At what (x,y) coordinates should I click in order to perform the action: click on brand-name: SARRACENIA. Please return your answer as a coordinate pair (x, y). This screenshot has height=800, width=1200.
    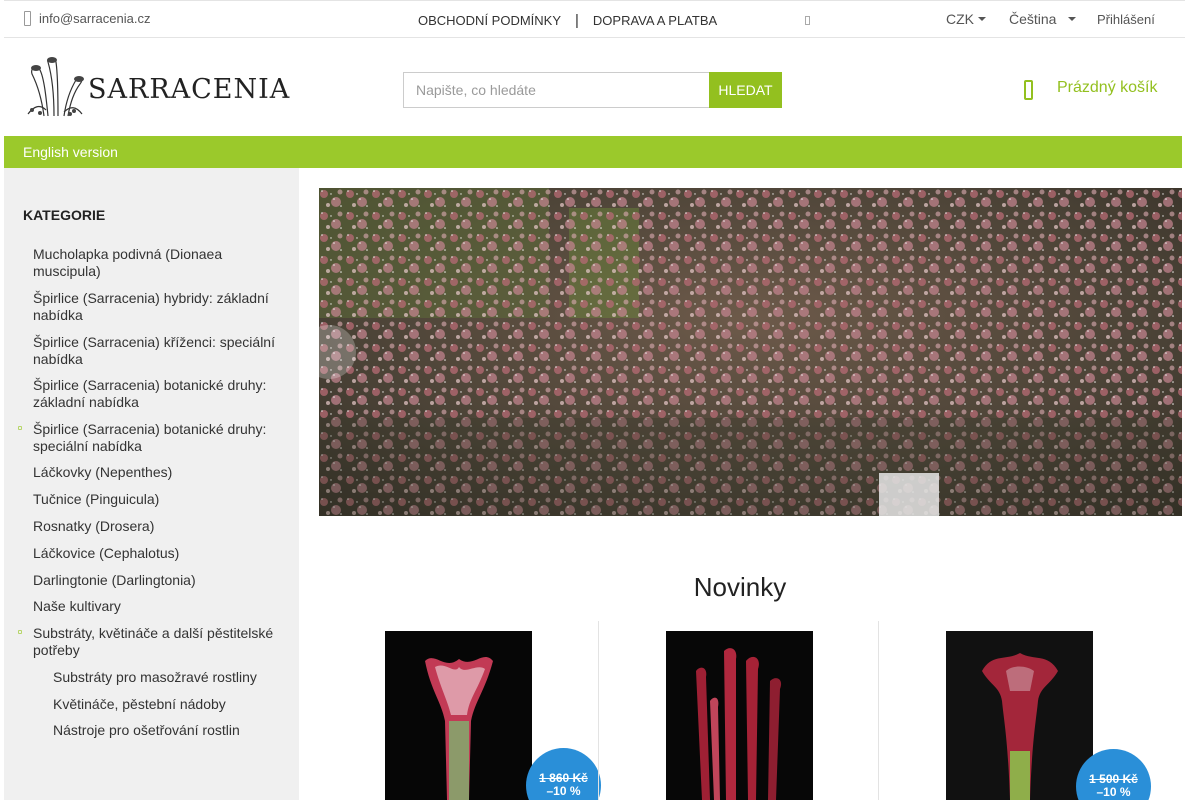
    Looking at the image, I should click on (189, 89).